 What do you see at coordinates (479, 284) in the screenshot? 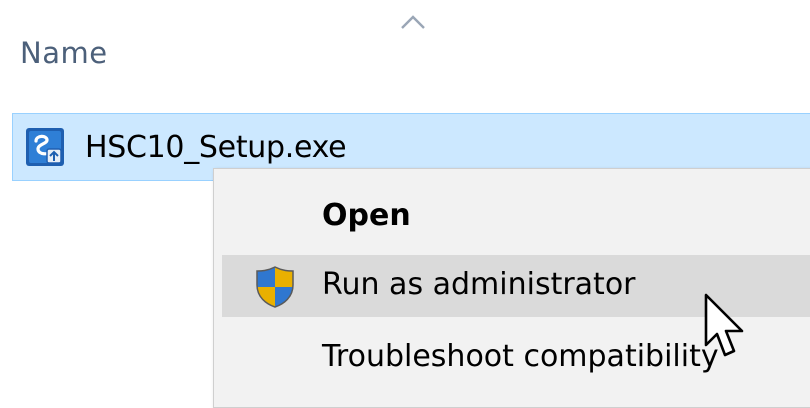
I see `menu-item-label: Run as administrator` at bounding box center [479, 284].